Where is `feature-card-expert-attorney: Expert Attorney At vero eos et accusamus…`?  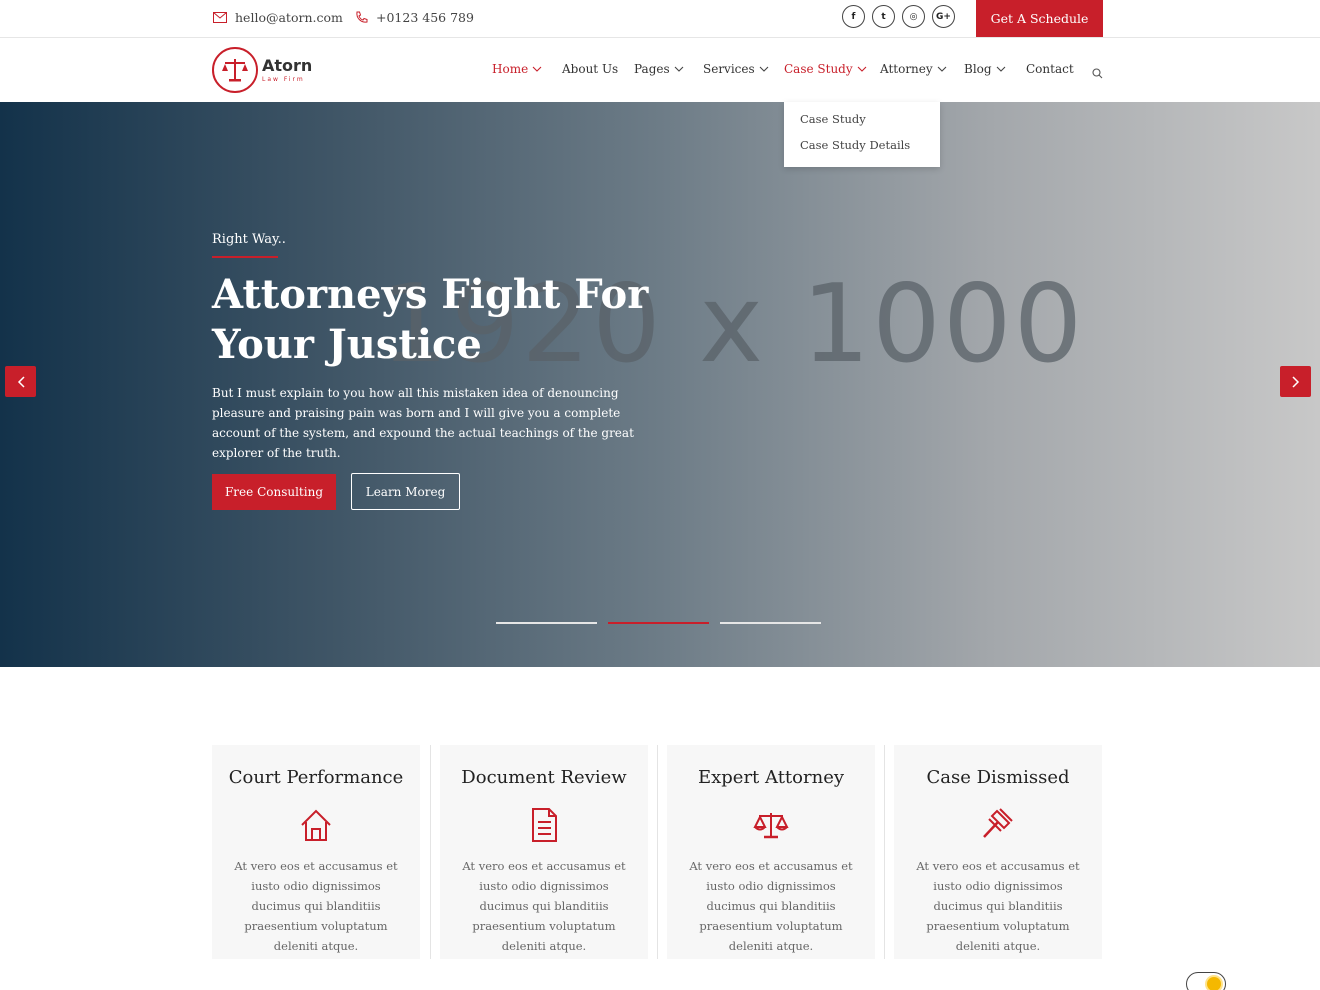
feature-card-expert-attorney: Expert Attorney At vero eos et accusamus… is located at coordinates (771, 852).